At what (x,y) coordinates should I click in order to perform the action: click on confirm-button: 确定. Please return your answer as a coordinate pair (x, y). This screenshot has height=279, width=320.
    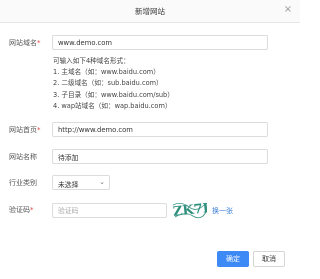
    Looking at the image, I should click on (233, 259).